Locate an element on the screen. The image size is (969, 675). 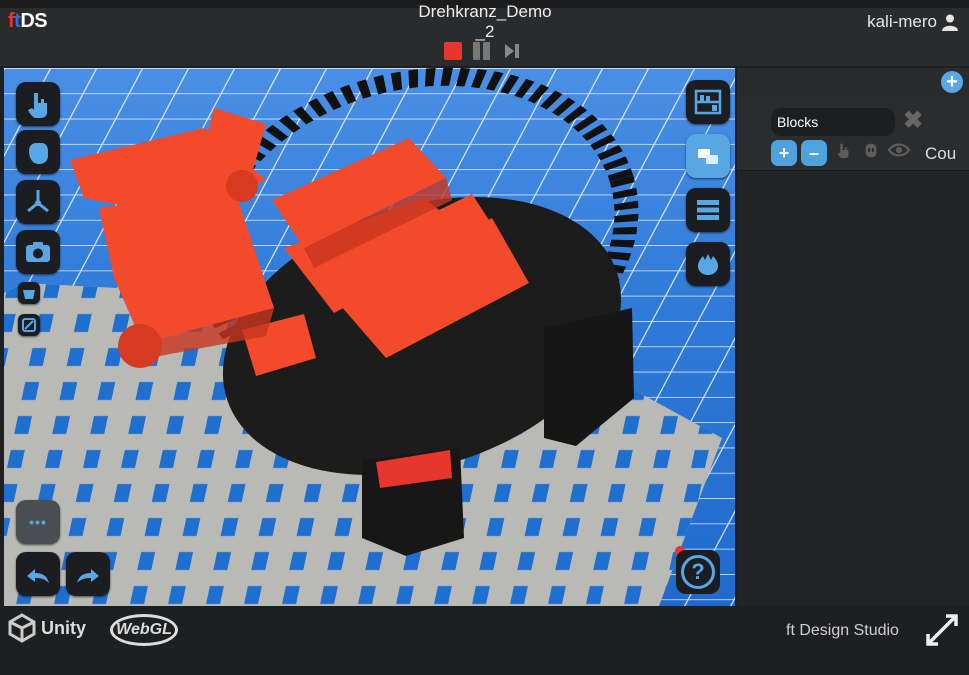
user-icon is located at coordinates (950, 22).